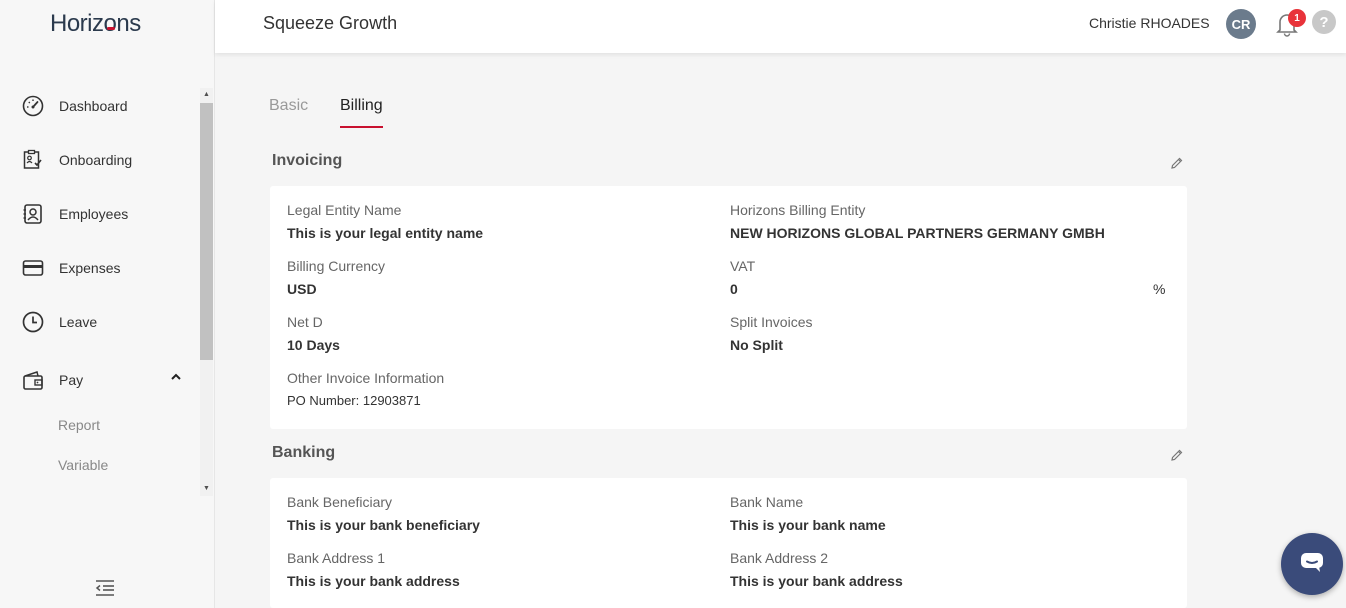 The width and height of the screenshot is (1346, 608). What do you see at coordinates (1297, 18) in the screenshot?
I see `notification-badge: 1` at bounding box center [1297, 18].